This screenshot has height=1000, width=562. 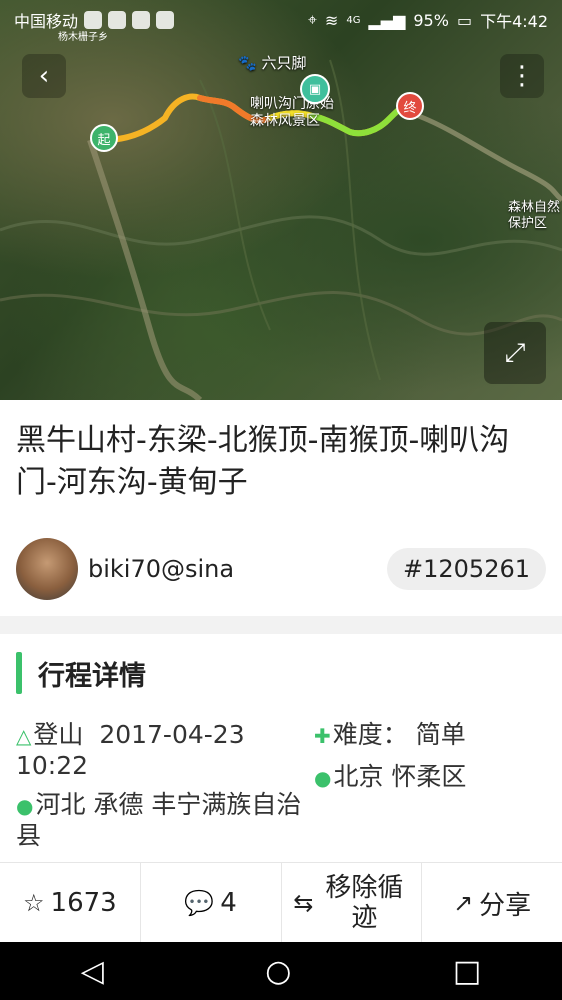 I want to click on comment-icon: 💬, so click(x=199, y=903).